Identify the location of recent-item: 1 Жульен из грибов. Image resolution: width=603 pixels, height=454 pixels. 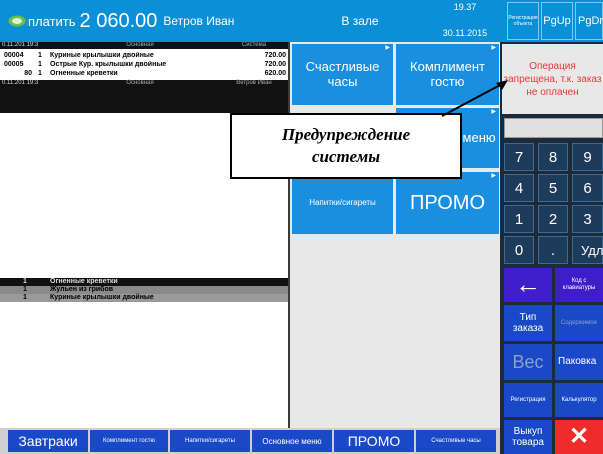
(144, 290).